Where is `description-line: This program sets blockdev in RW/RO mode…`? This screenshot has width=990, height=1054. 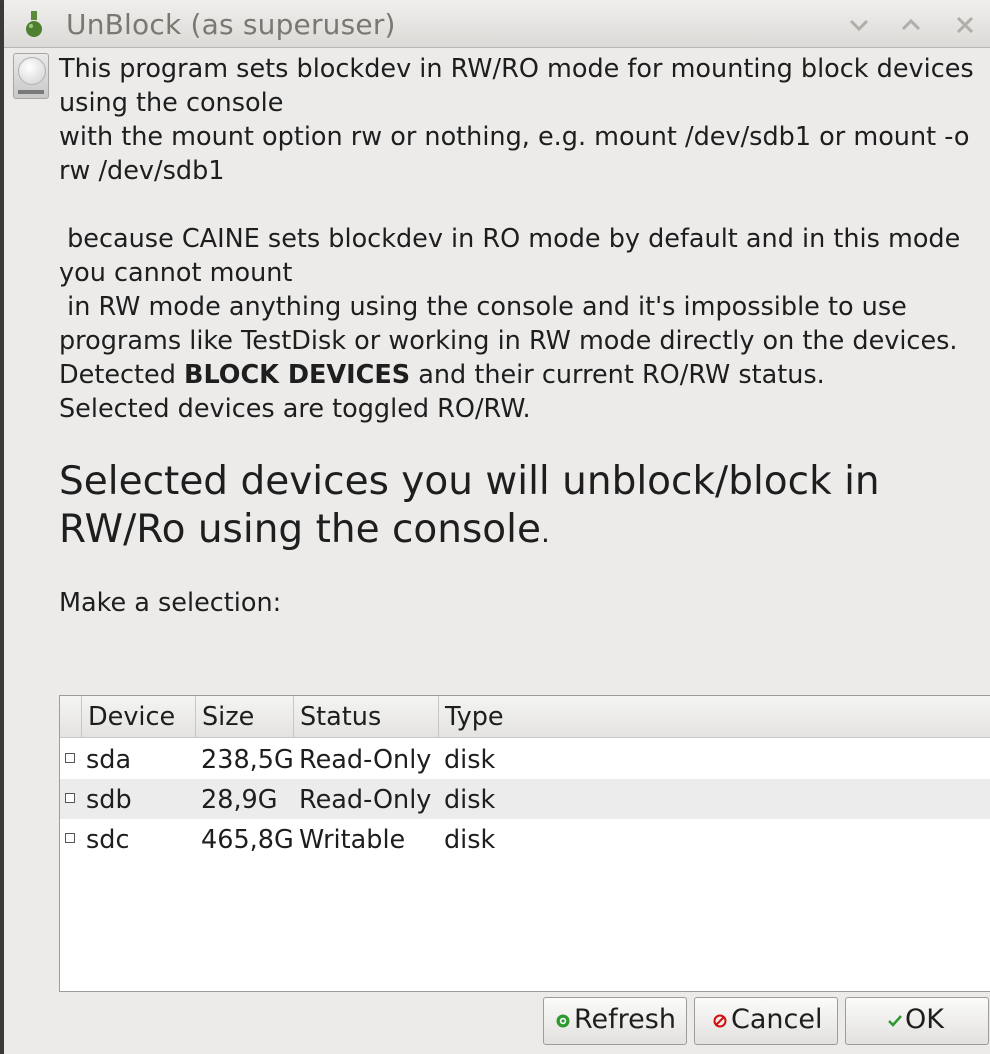 description-line: This program sets blockdev in RW/RO mode… is located at coordinates (520, 86).